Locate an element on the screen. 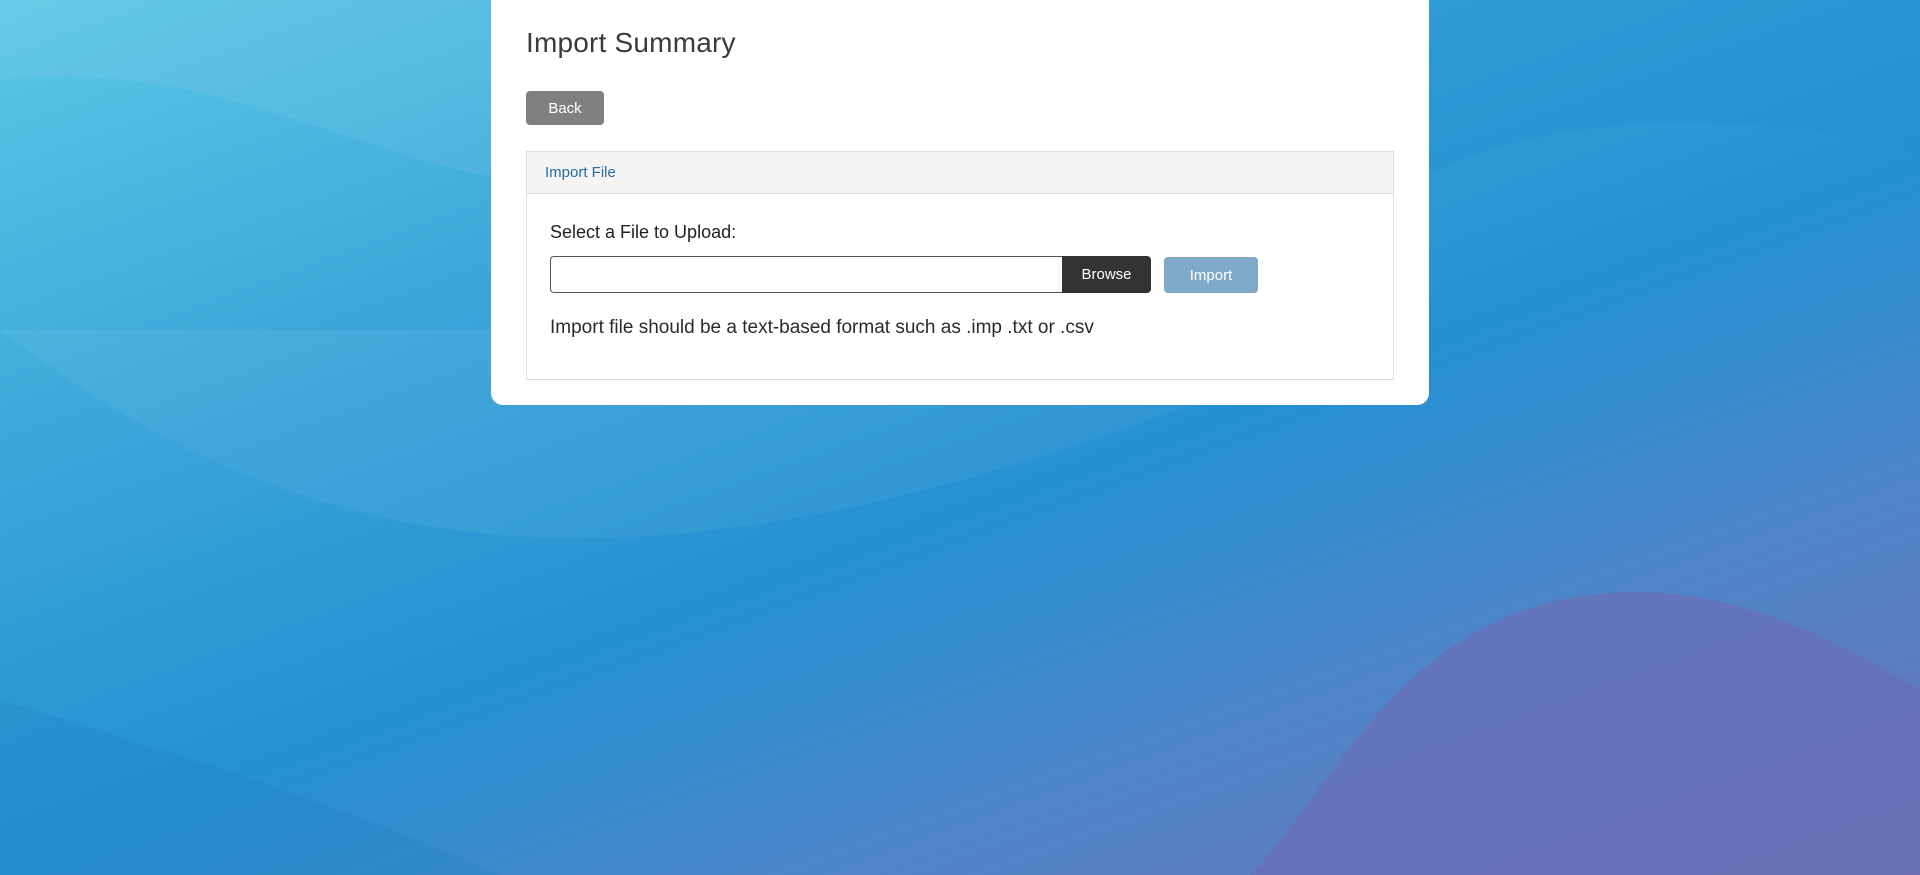 The image size is (1920, 875). file-path-input is located at coordinates (806, 274).